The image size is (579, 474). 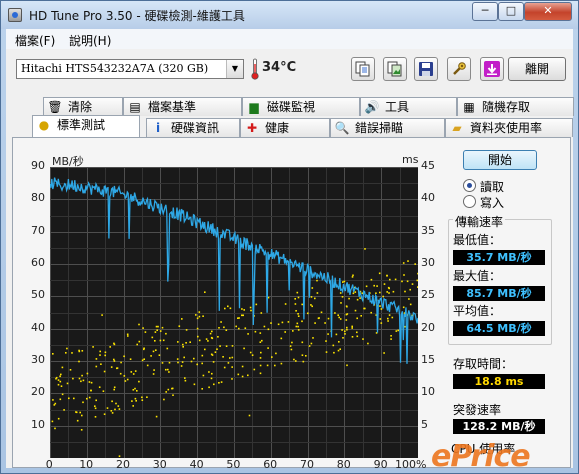 What do you see at coordinates (537, 69) in the screenshot?
I see `exit-button: 離開` at bounding box center [537, 69].